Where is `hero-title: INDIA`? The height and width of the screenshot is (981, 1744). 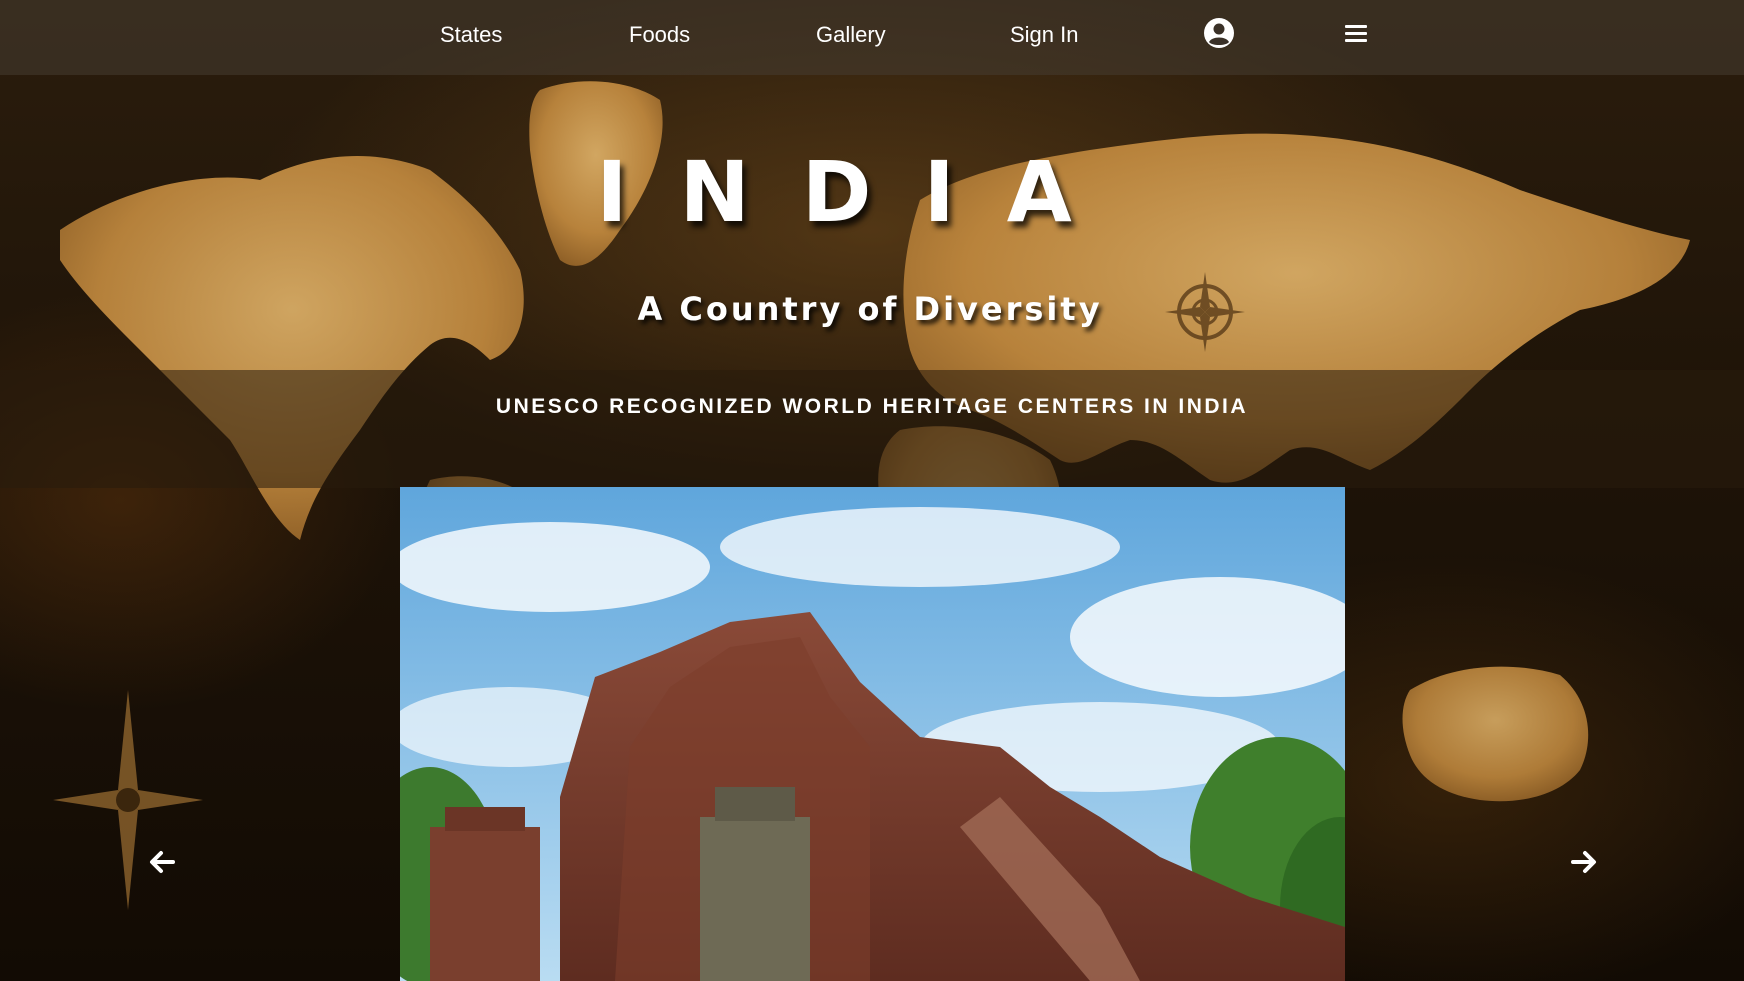
hero-title: INDIA is located at coordinates (860, 192).